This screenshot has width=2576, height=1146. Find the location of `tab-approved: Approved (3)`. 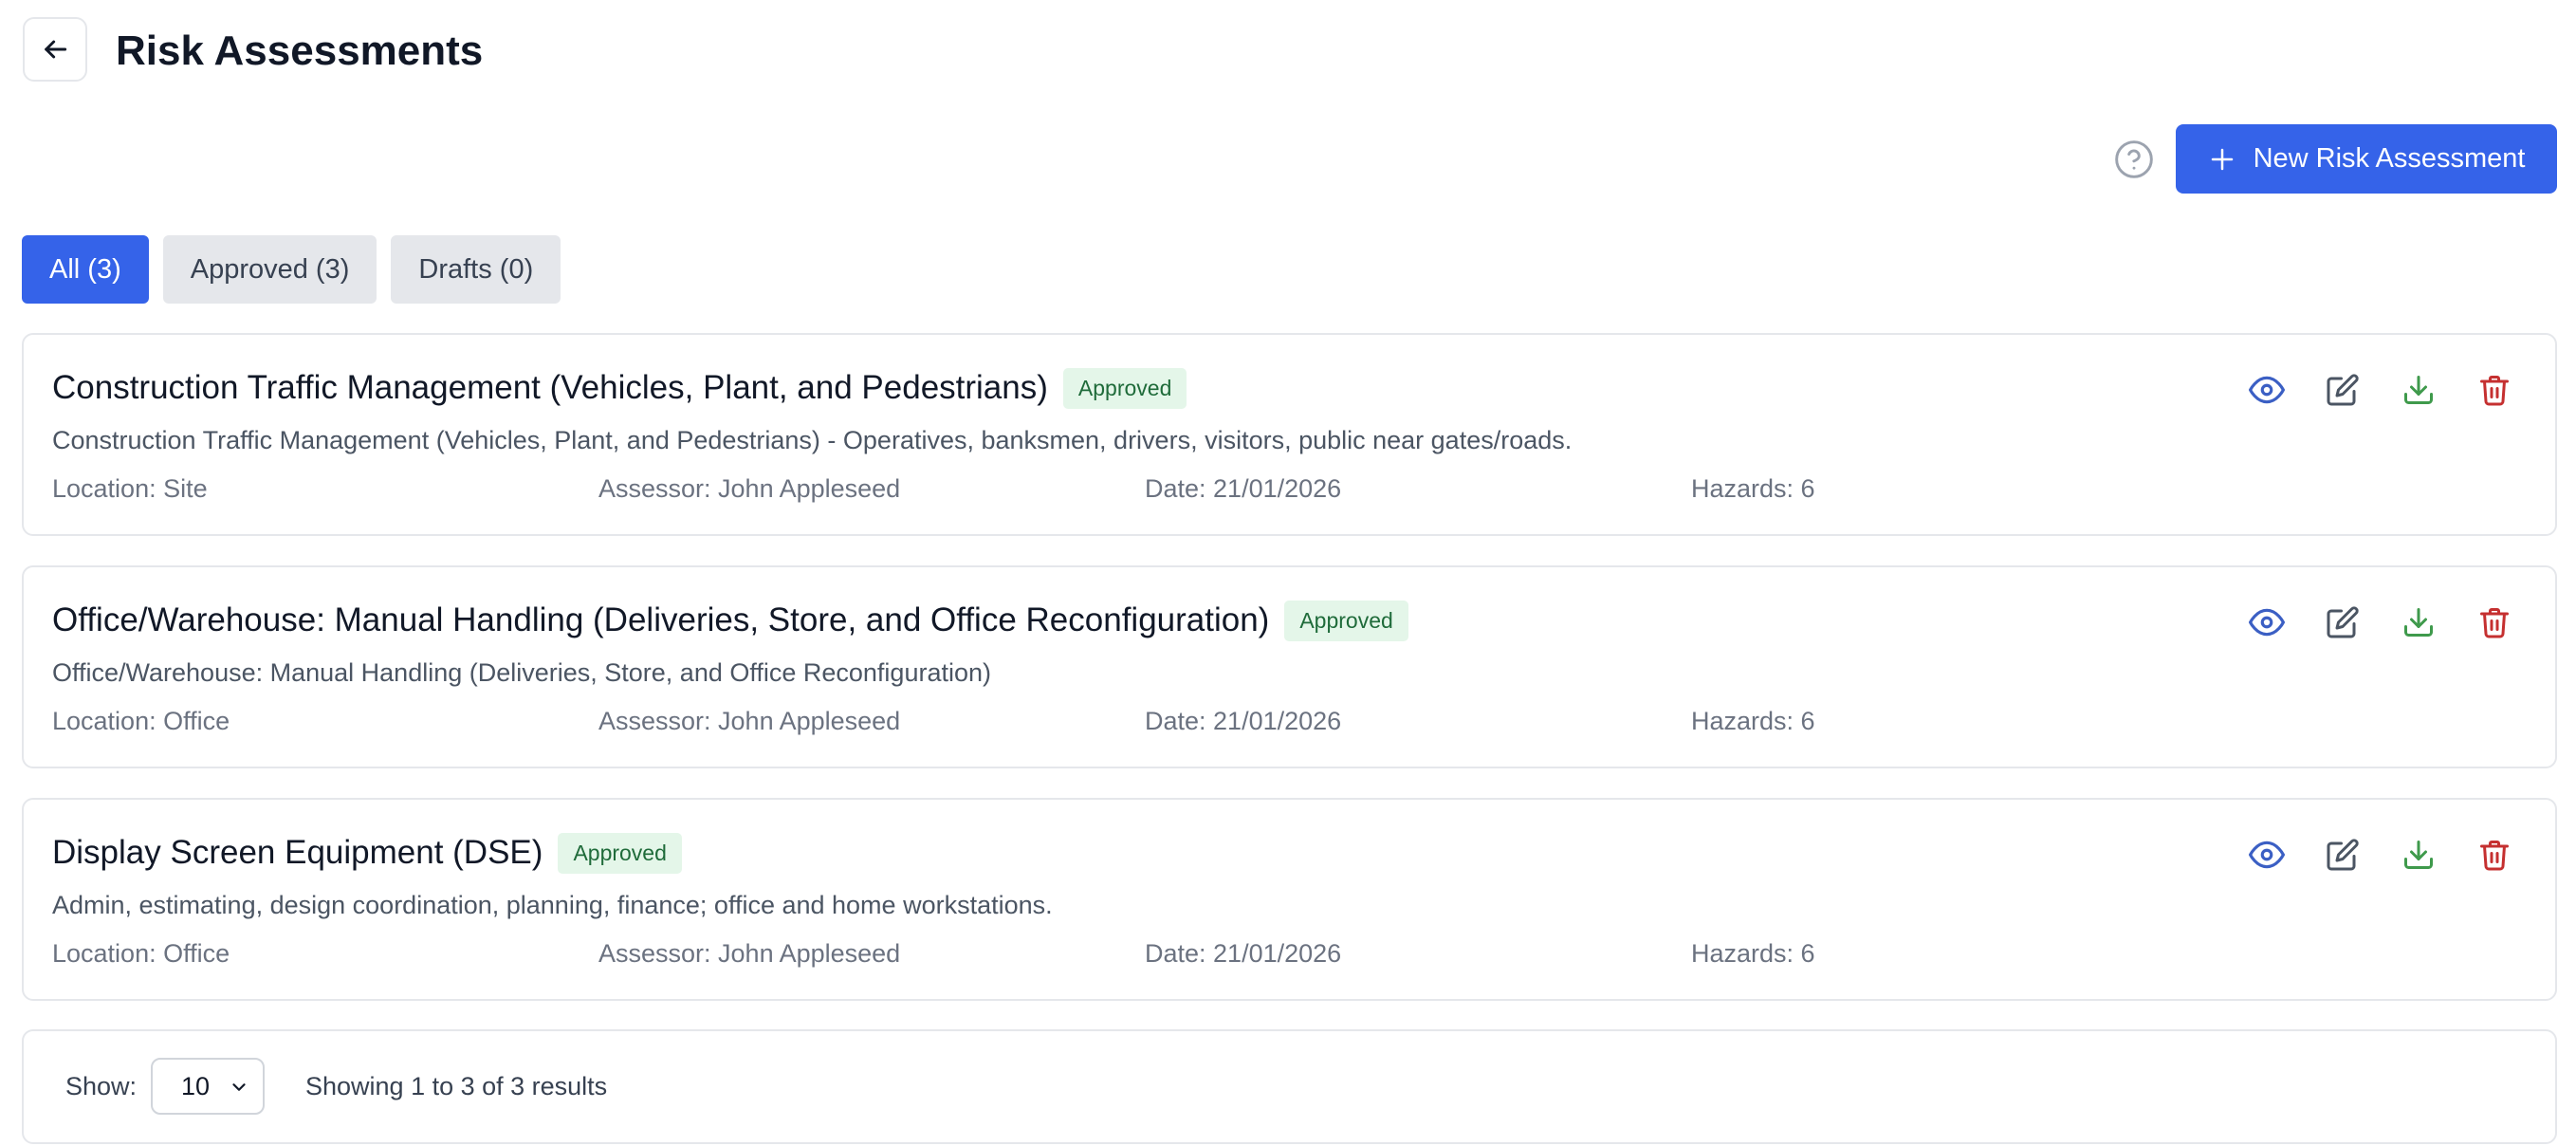

tab-approved: Approved (3) is located at coordinates (269, 269).